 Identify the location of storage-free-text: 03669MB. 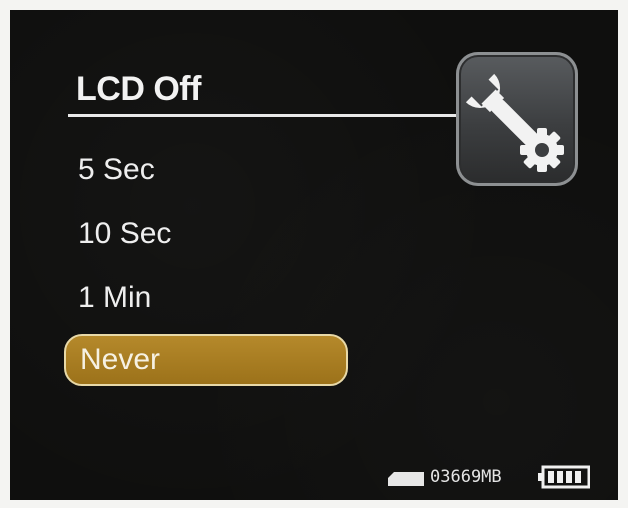
(466, 477).